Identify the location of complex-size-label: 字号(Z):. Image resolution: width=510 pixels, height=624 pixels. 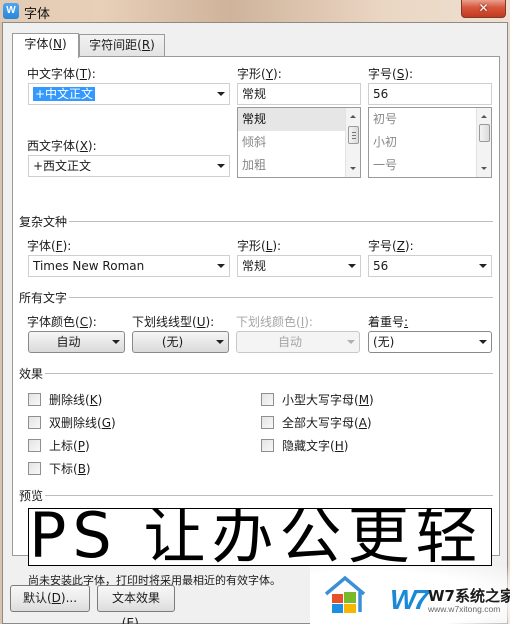
(391, 246).